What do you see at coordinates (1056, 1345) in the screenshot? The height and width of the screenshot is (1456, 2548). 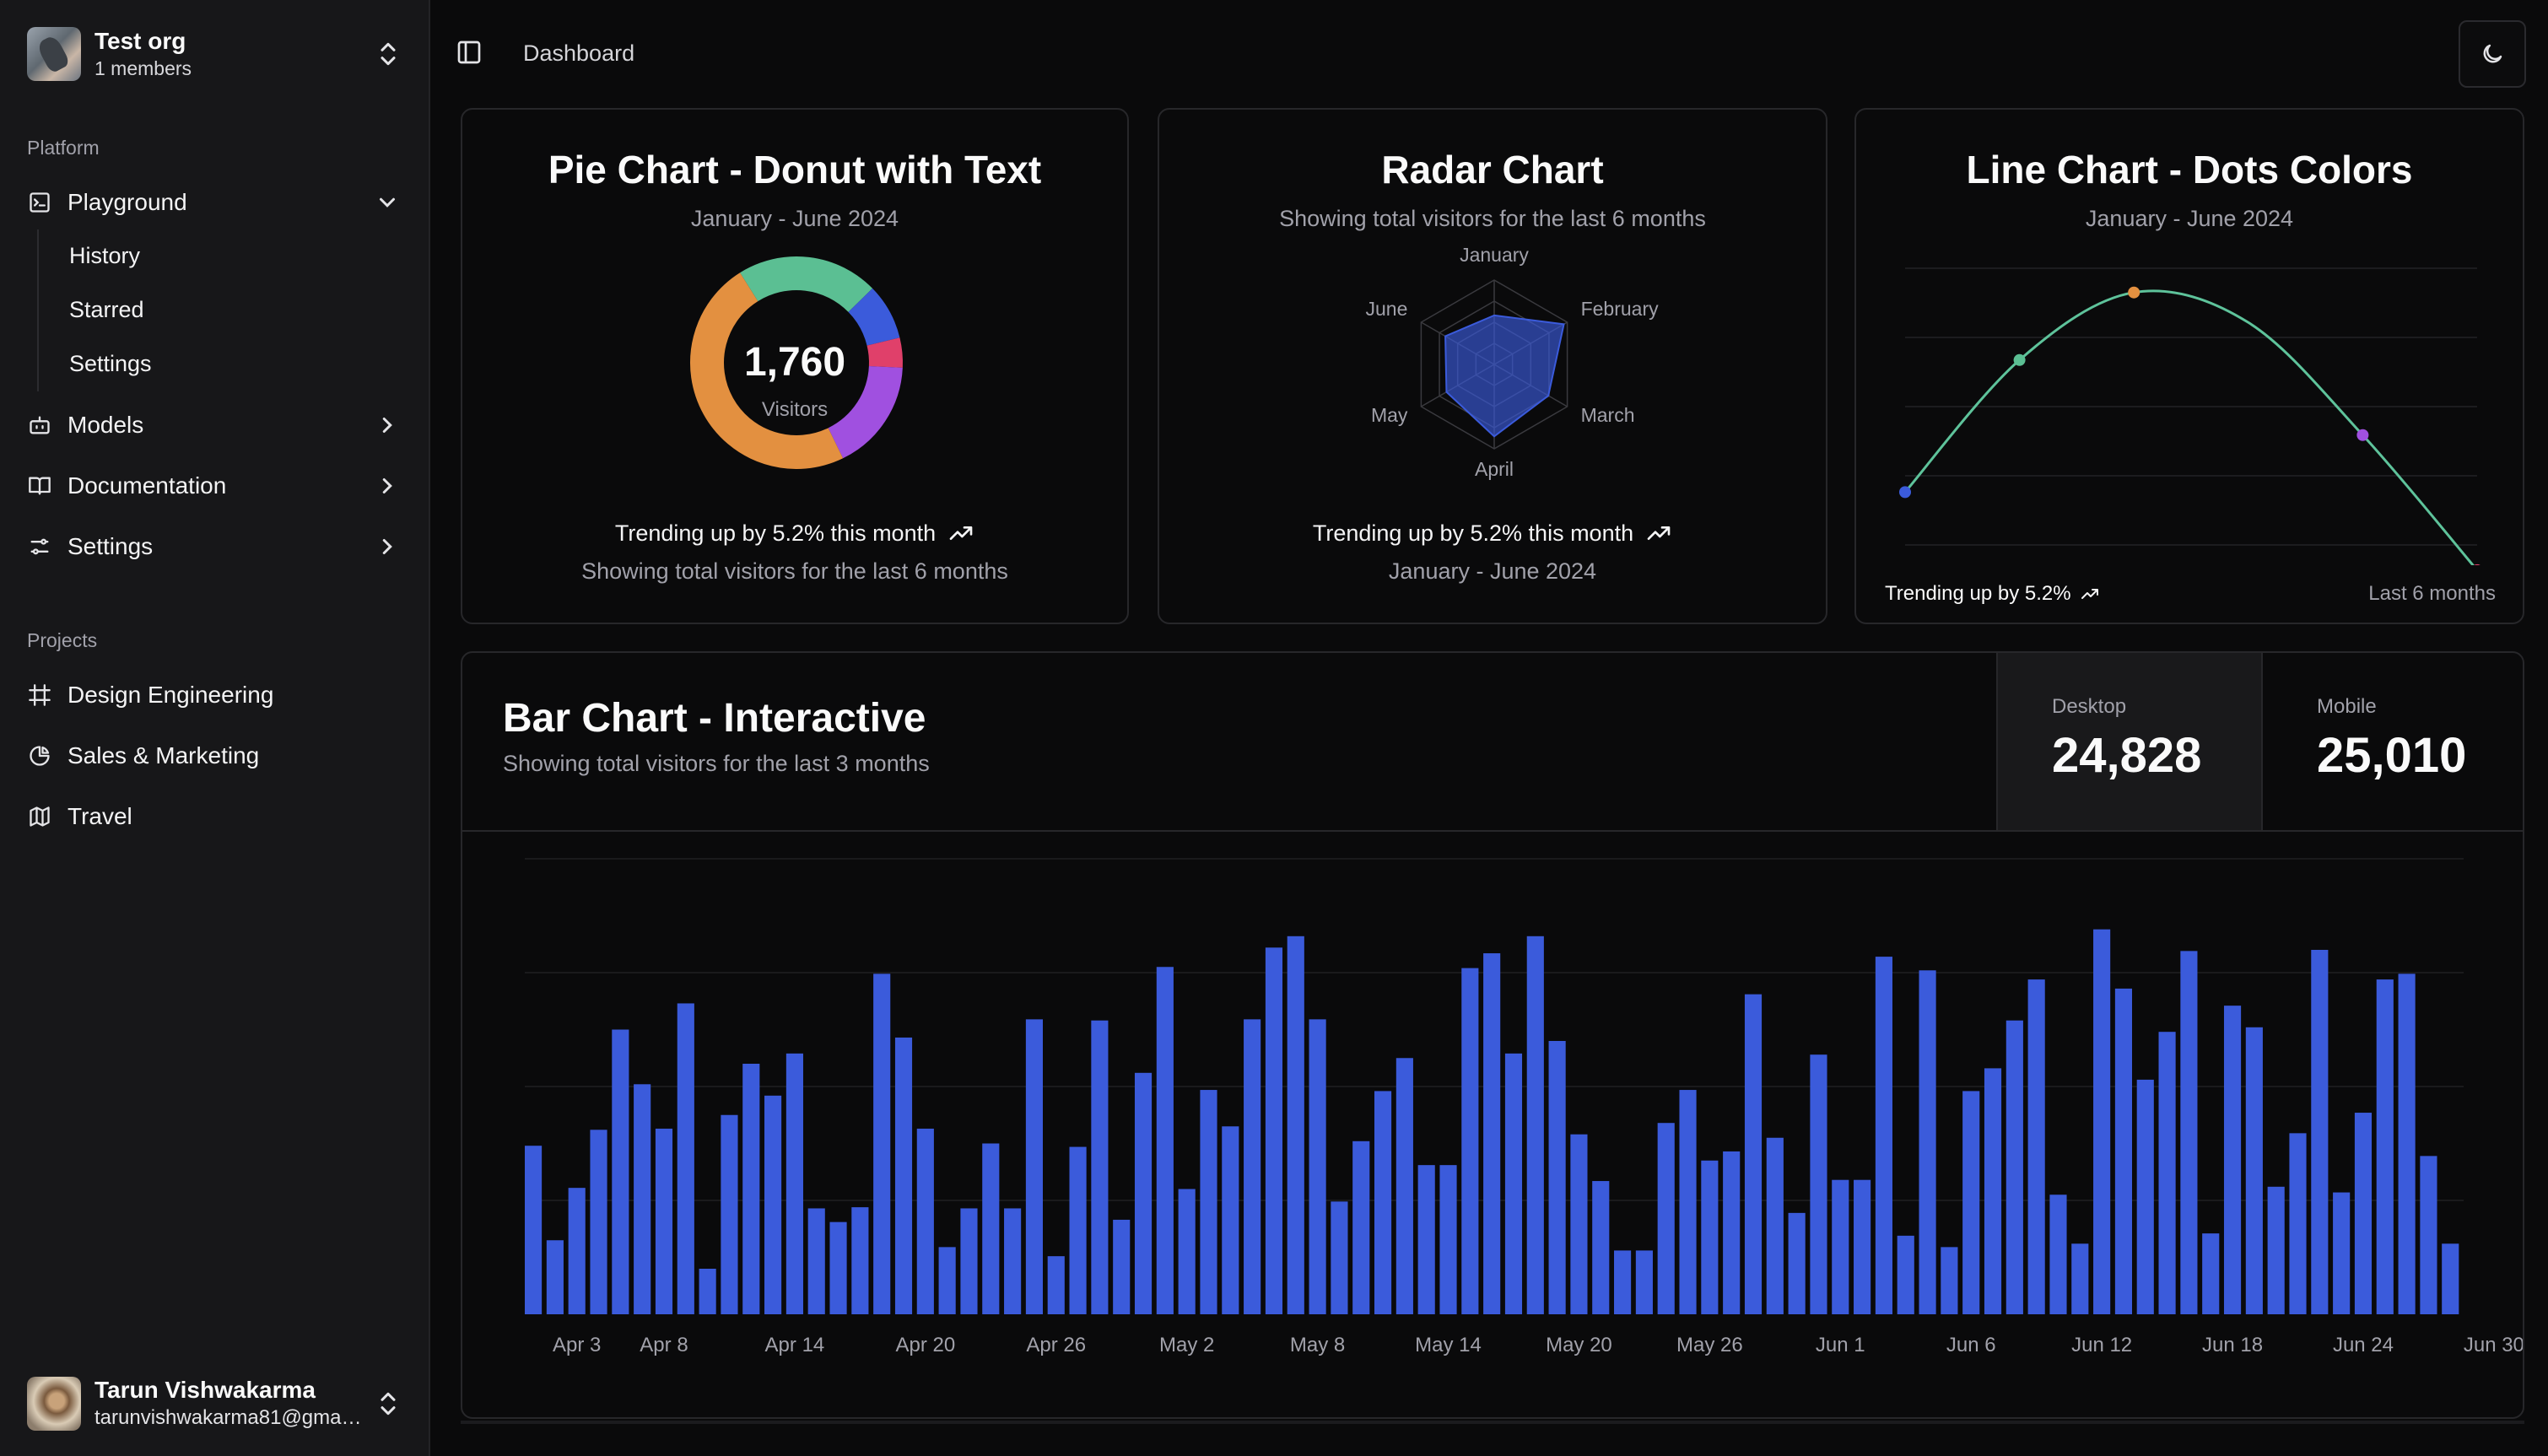 I see `x-tick-label: Apr 26` at bounding box center [1056, 1345].